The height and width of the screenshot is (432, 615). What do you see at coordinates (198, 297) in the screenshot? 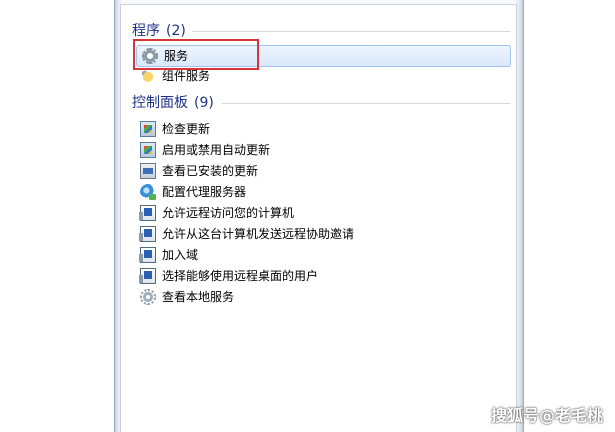
I see `result-item-label: 查看本地服务` at bounding box center [198, 297].